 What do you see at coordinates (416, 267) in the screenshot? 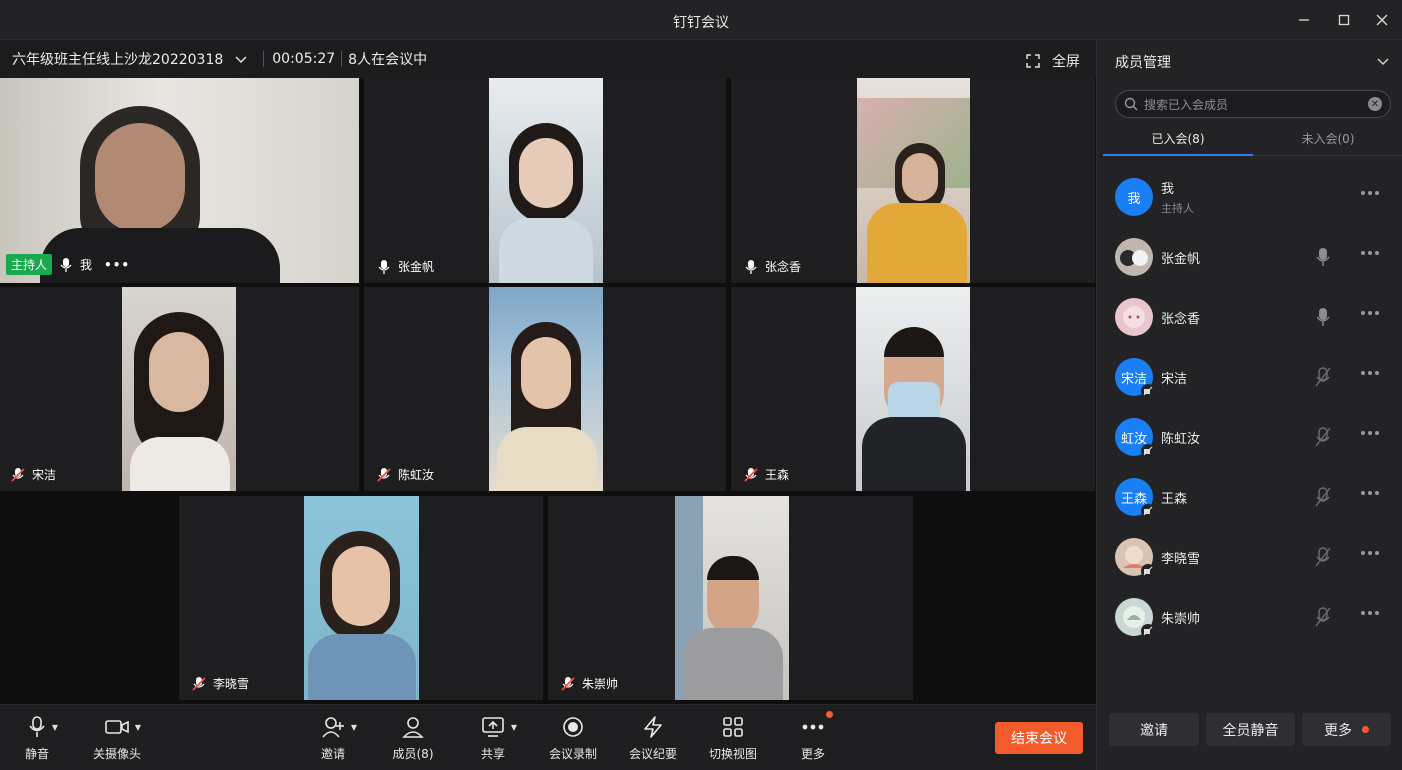
I see `participant-name: 张金帆` at bounding box center [416, 267].